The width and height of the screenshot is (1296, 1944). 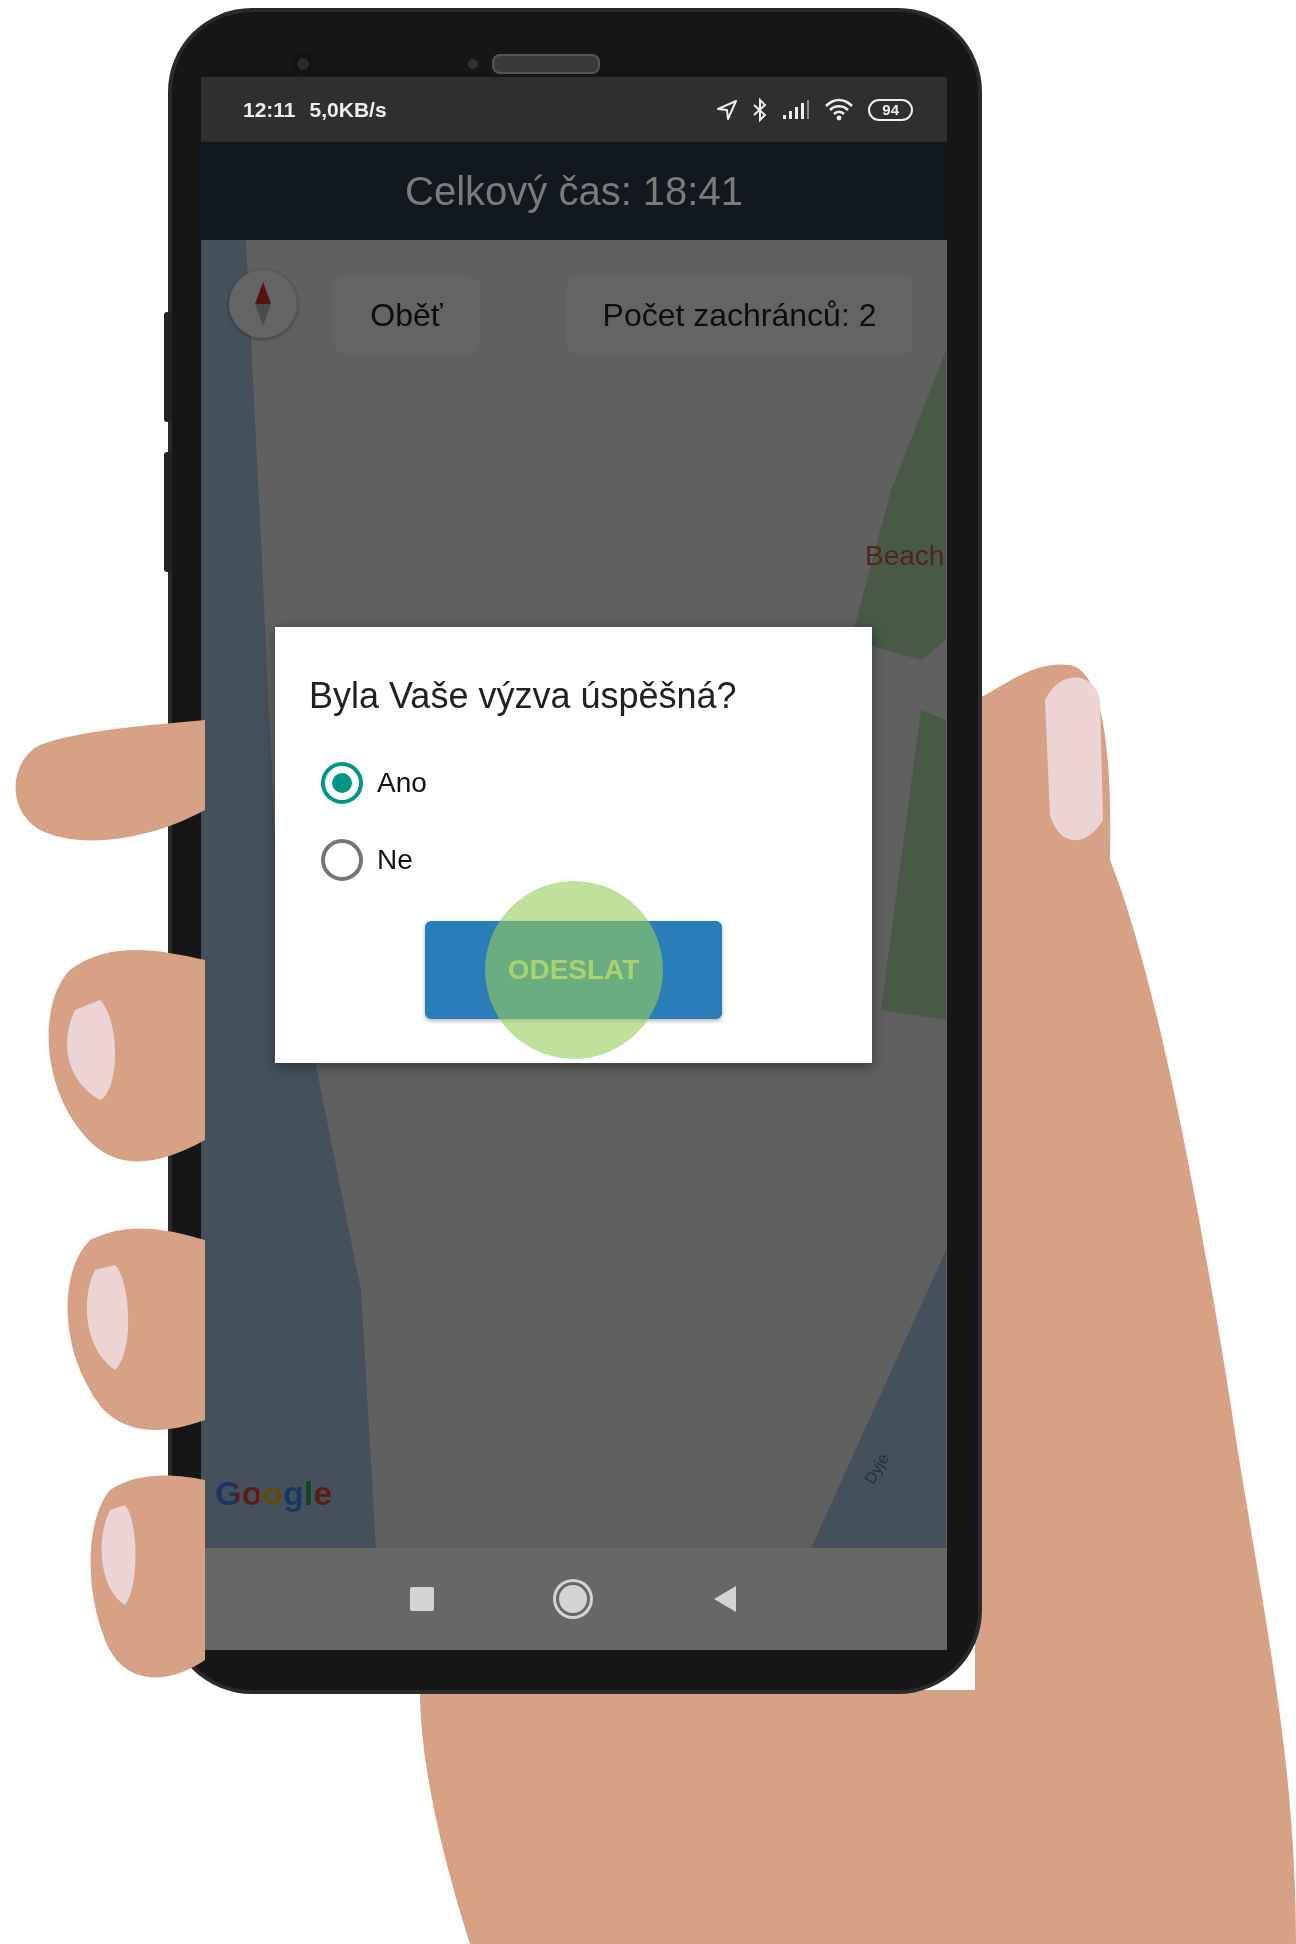 What do you see at coordinates (796, 109) in the screenshot?
I see `signal-icon` at bounding box center [796, 109].